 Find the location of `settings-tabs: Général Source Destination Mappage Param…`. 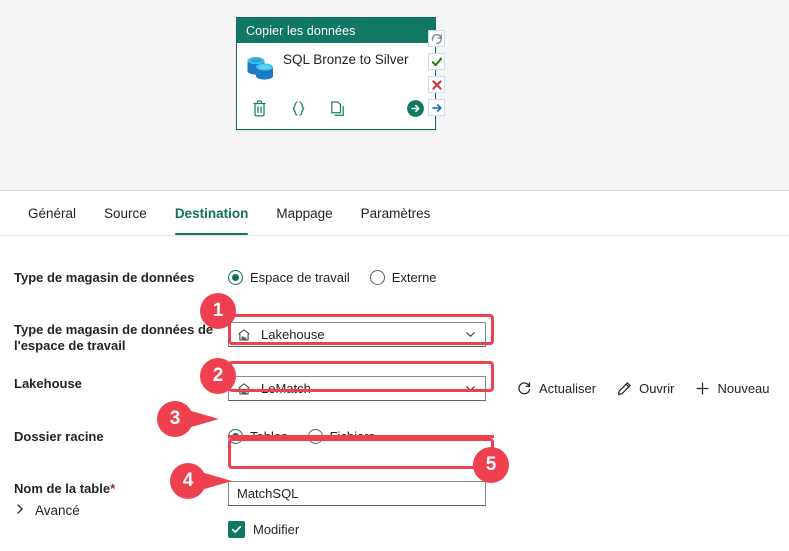

settings-tabs: Général Source Destination Mappage Param… is located at coordinates (394, 213).